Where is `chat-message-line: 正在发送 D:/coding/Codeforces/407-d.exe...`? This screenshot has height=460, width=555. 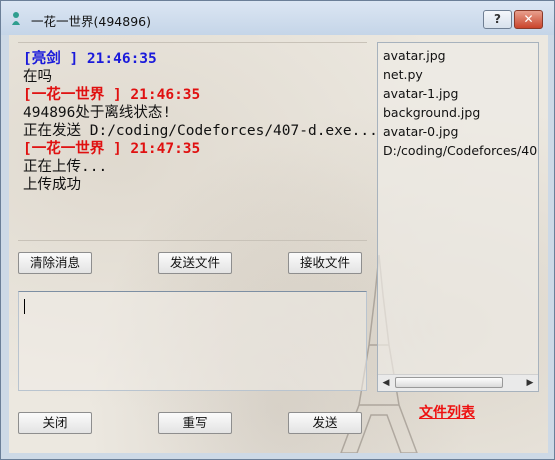 chat-message-line: 正在发送 D:/coding/Codeforces/407-d.exe... is located at coordinates (200, 131).